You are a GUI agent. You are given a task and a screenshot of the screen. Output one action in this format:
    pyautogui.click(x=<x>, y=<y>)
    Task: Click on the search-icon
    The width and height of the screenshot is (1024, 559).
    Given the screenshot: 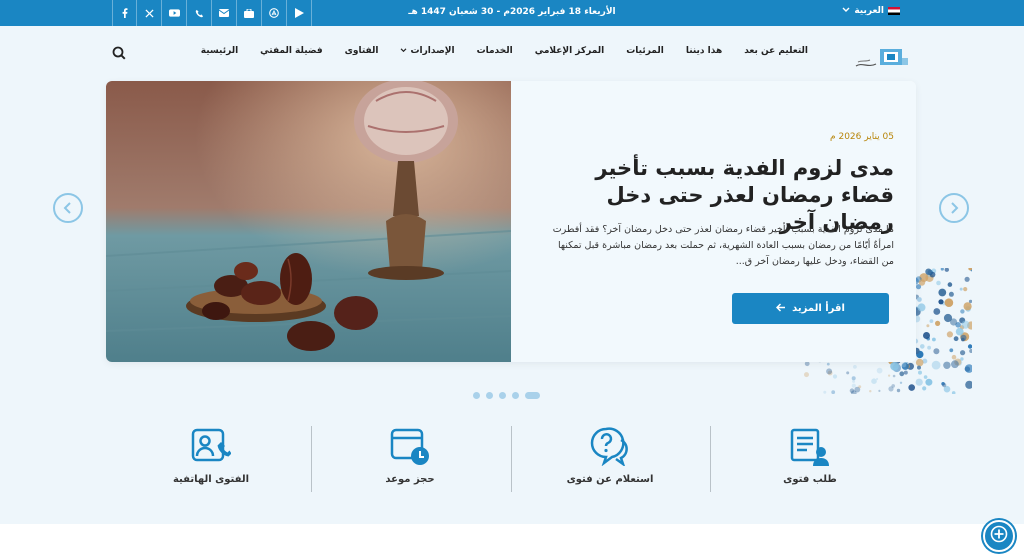 What is the action you would take?
    pyautogui.click(x=119, y=52)
    